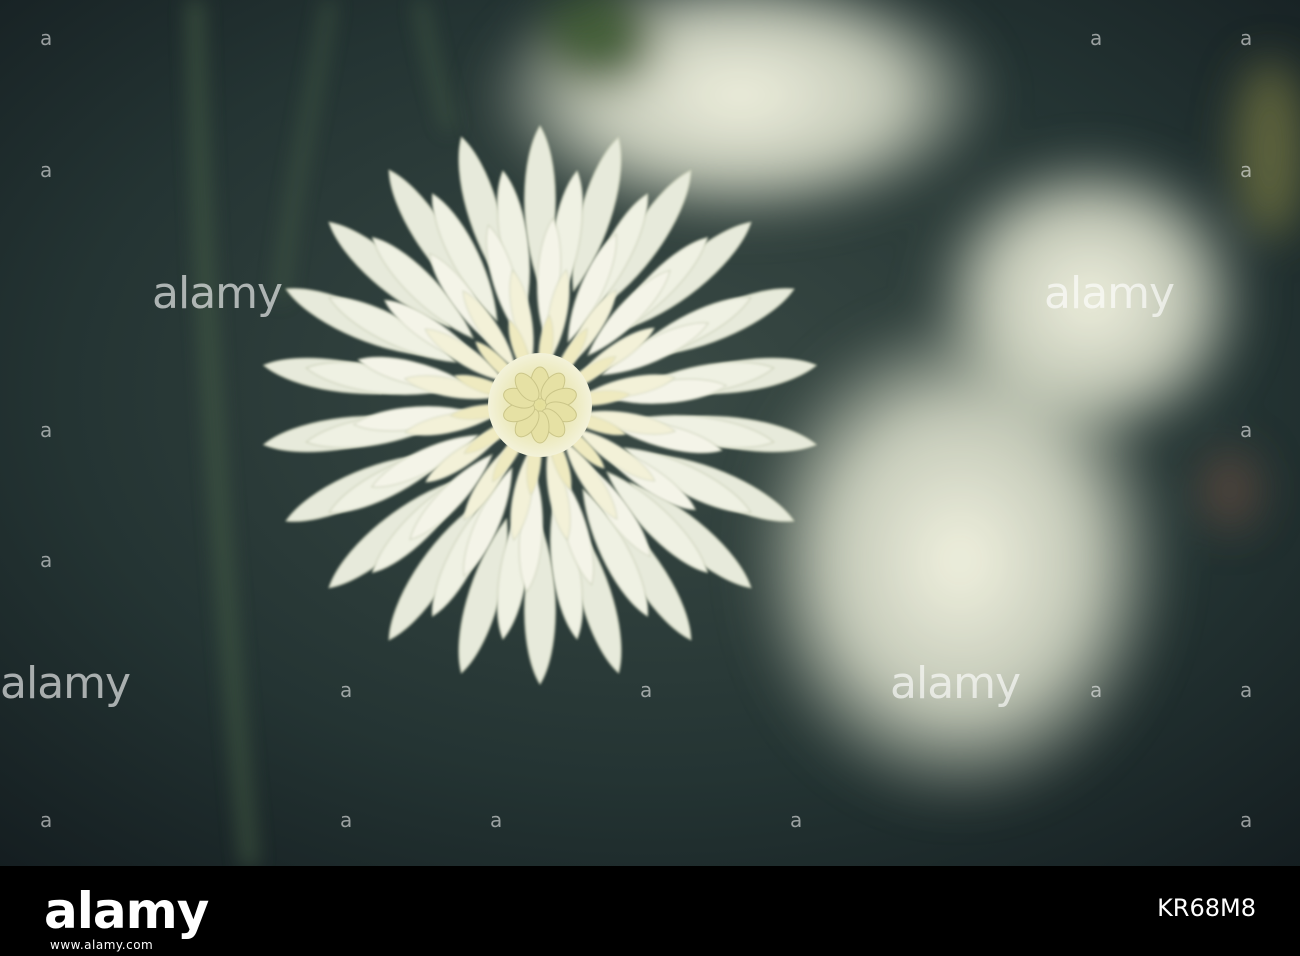 Image resolution: width=1300 pixels, height=956 pixels. I want to click on footer-url: www.alamy.com, so click(102, 945).